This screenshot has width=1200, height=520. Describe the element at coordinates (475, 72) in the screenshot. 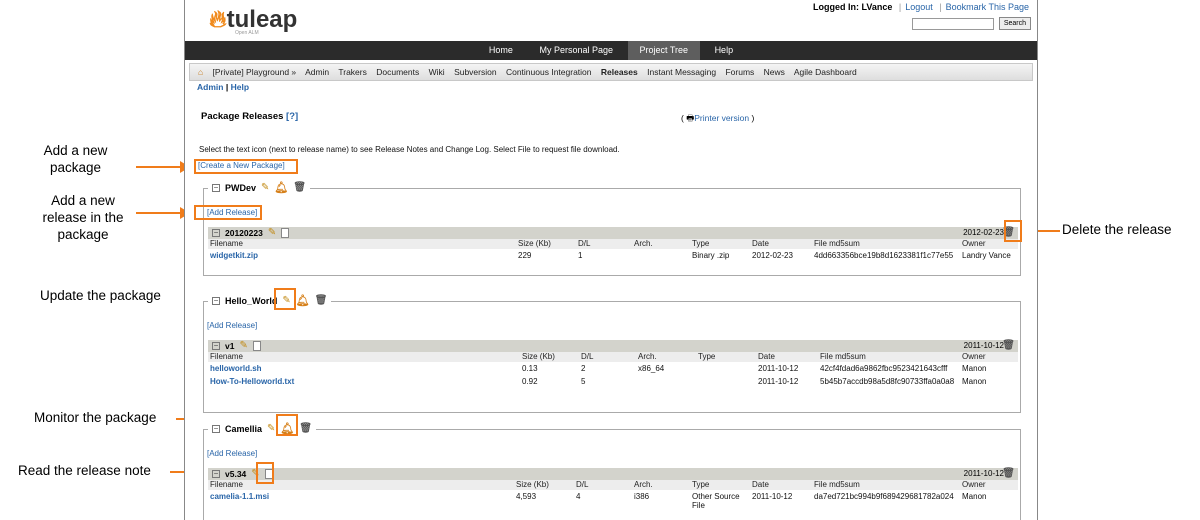

I see `tab-subversion: Subversion` at that location.